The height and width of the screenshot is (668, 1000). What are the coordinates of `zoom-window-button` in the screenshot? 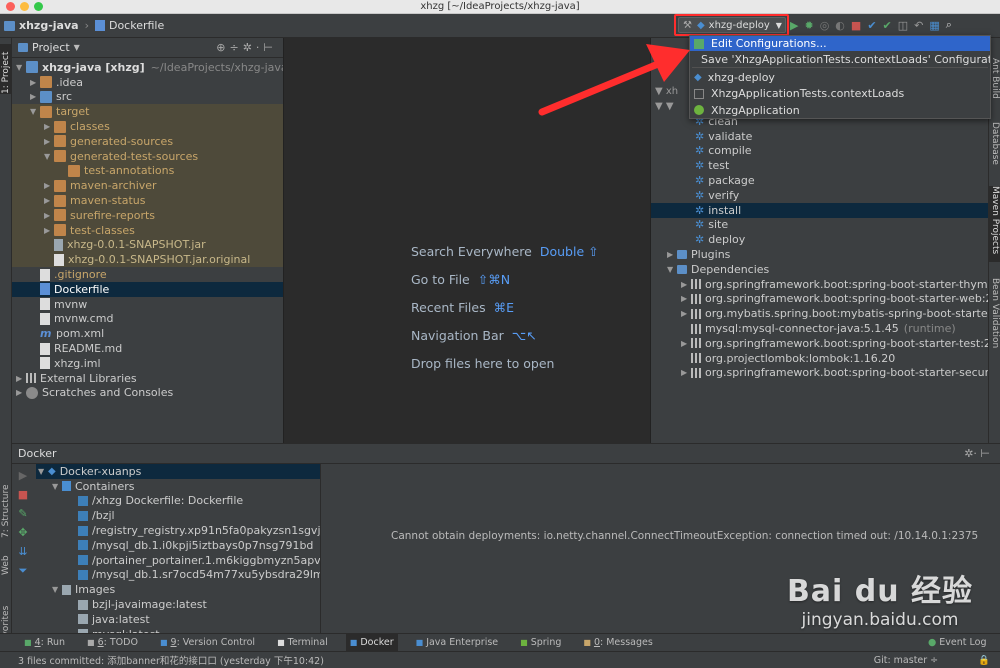 It's located at (38, 6).